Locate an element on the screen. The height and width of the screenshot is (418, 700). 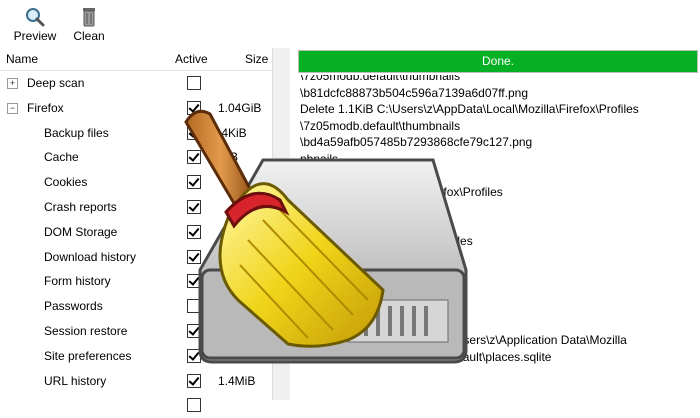
tree-row-label: Firefox is located at coordinates (45, 107).